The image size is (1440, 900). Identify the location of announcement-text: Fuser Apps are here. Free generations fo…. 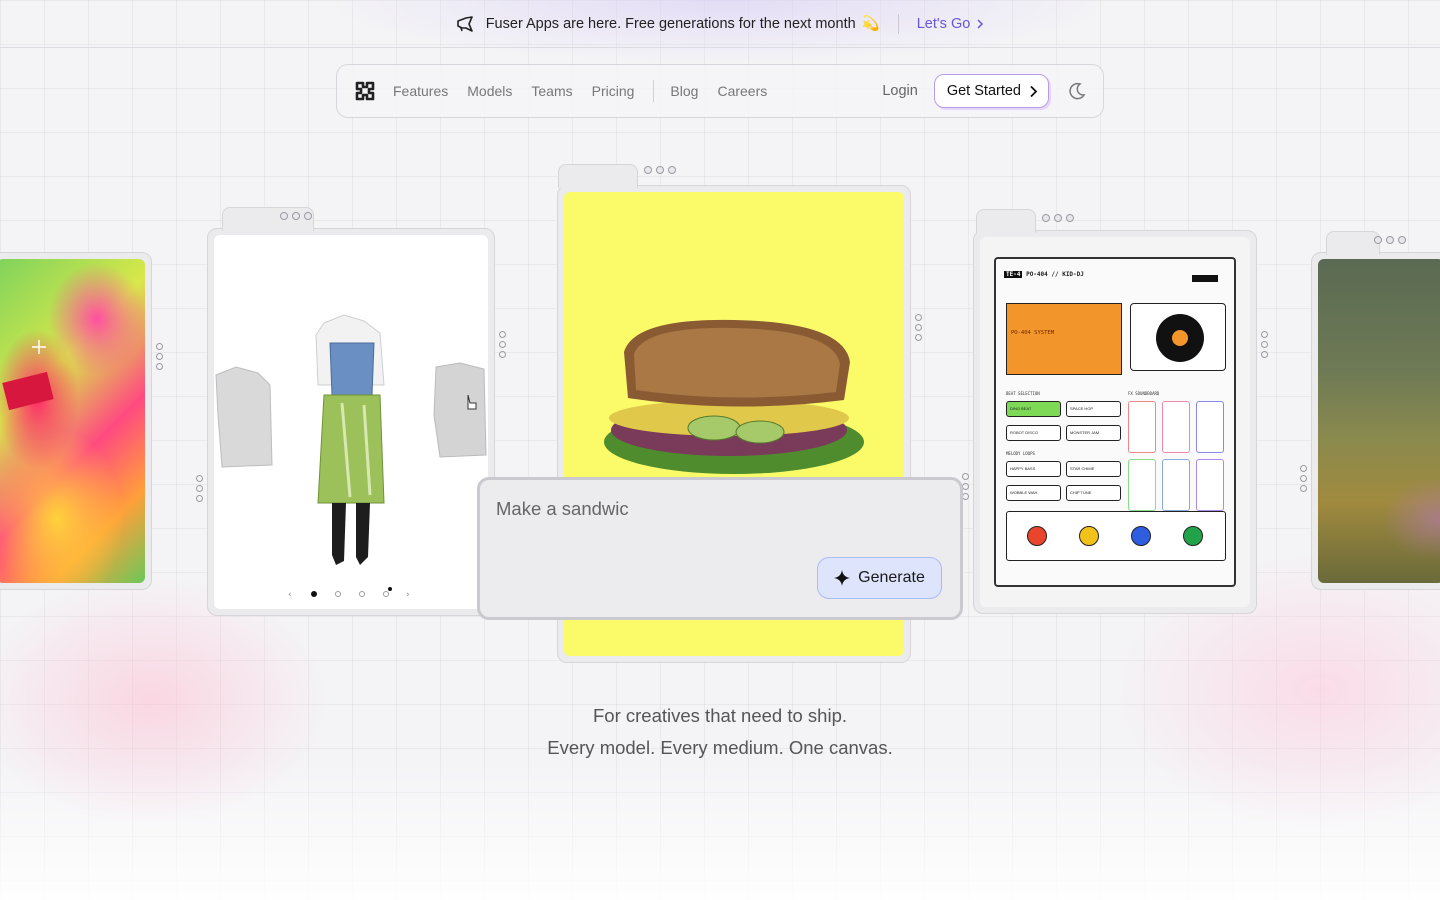
(670, 23).